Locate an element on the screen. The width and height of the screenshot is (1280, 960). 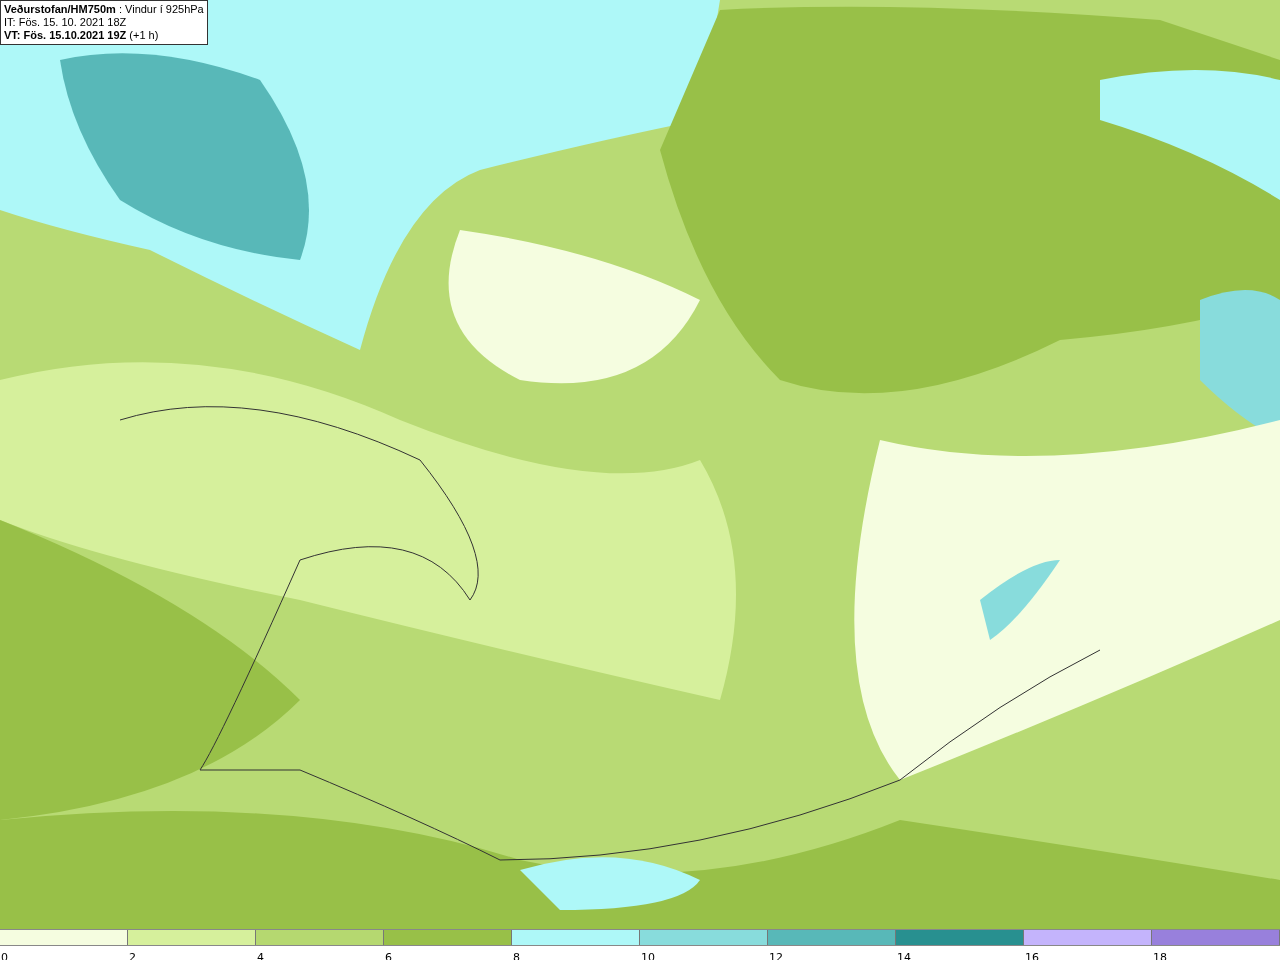
map-title-line: VT: Fös. 15.10.2021 19Z (+1 h) is located at coordinates (82, 35).